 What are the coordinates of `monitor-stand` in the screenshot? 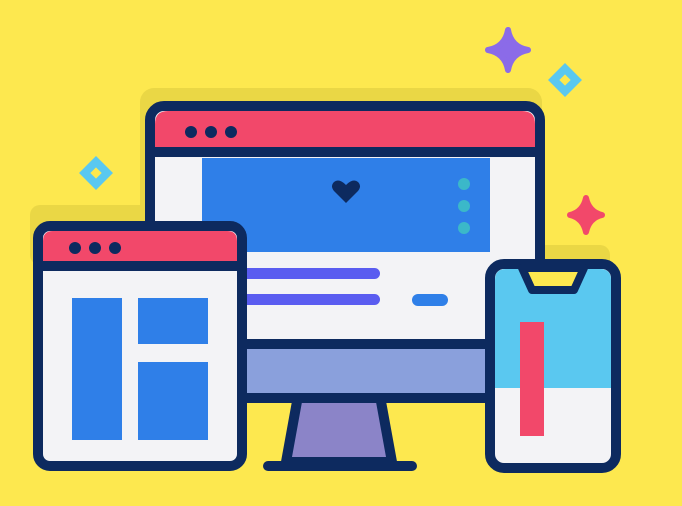 It's located at (339, 429).